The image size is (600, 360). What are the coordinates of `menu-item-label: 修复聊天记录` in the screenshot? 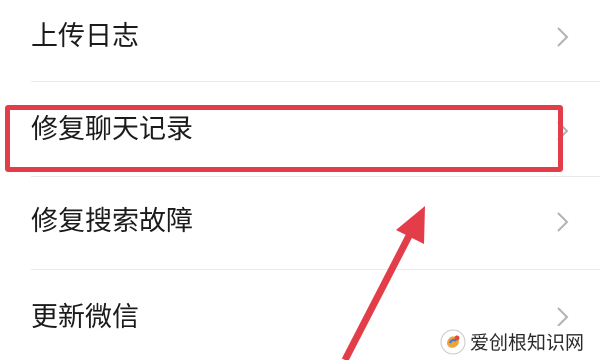 It's located at (112, 129).